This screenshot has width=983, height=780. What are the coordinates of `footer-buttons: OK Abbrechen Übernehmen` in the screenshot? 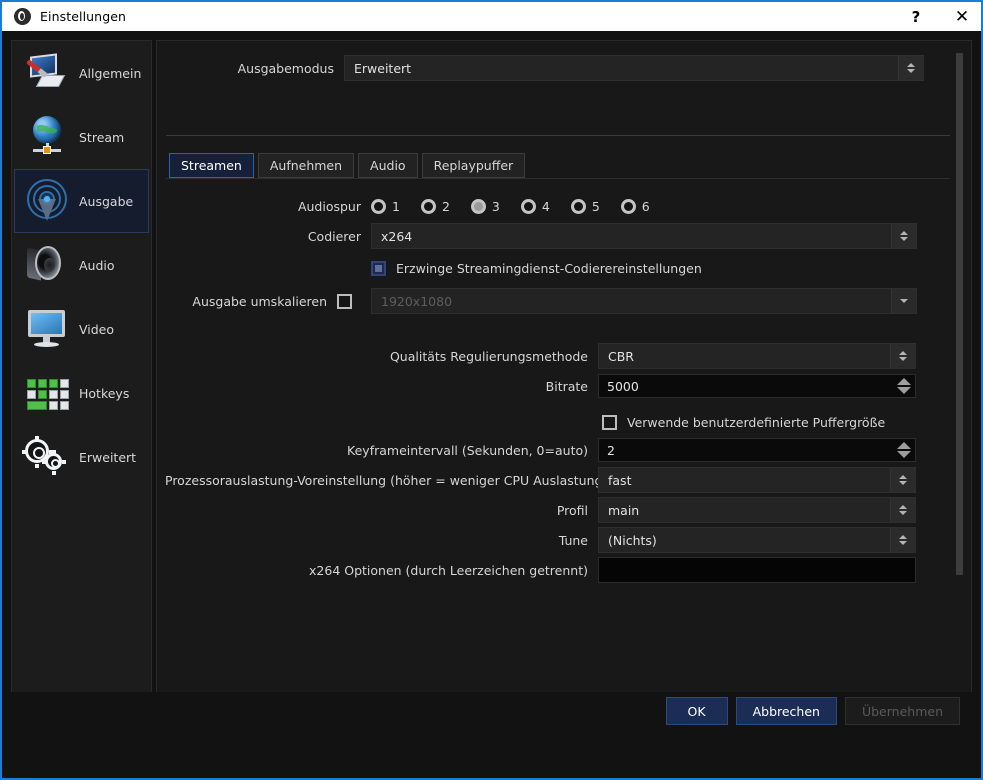 It's located at (812, 711).